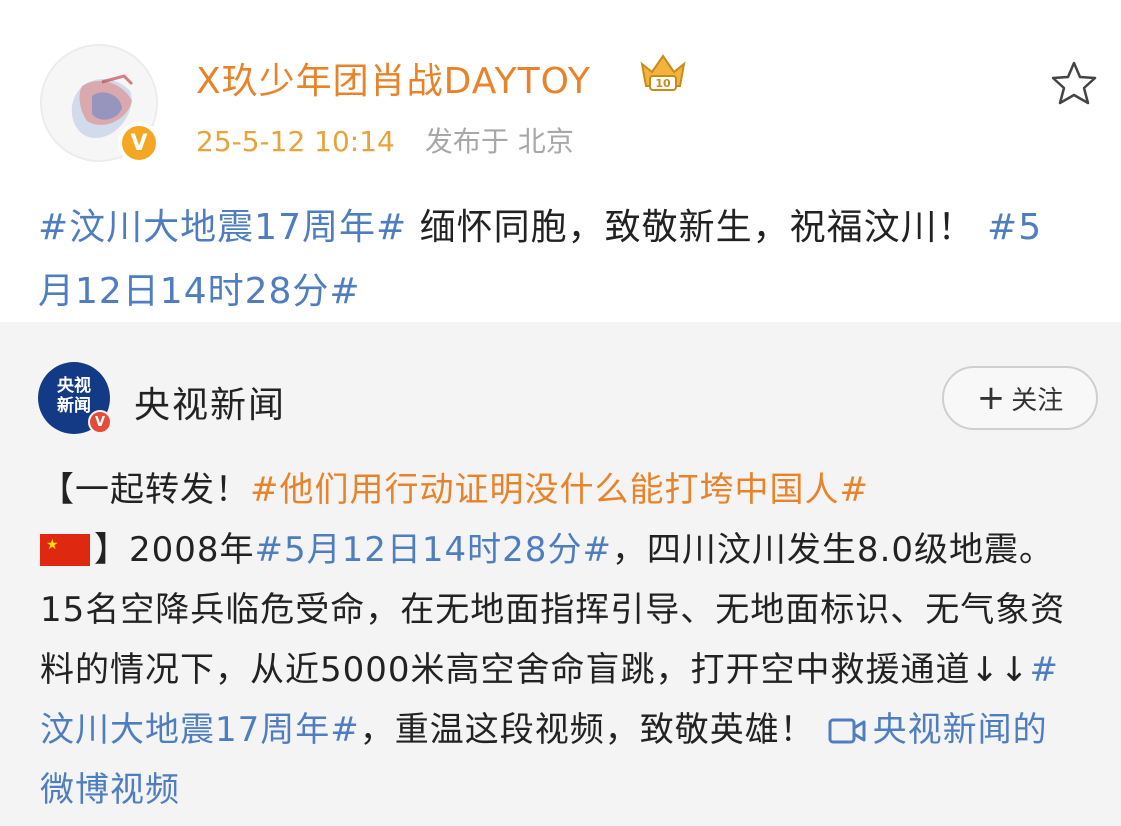  Describe the element at coordinates (222, 227) in the screenshot. I see `hashtag-link: #汶川大地震17周年#` at that location.